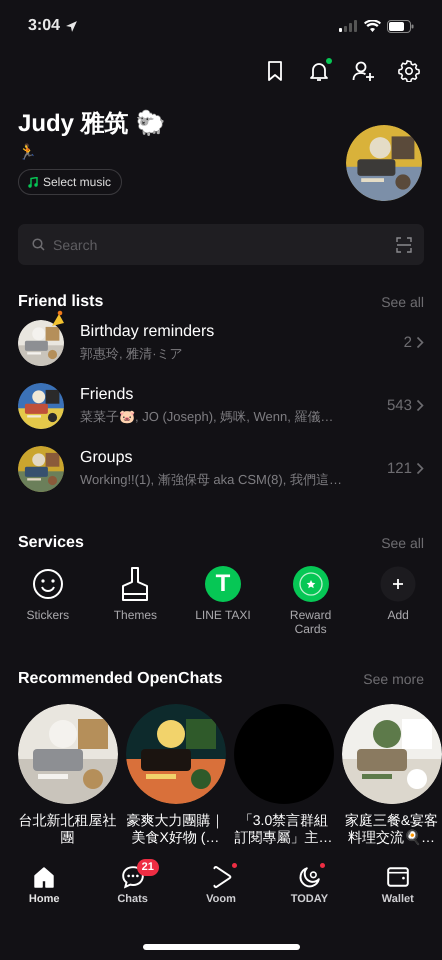  I want to click on clock-time: 3:04, so click(44, 26).